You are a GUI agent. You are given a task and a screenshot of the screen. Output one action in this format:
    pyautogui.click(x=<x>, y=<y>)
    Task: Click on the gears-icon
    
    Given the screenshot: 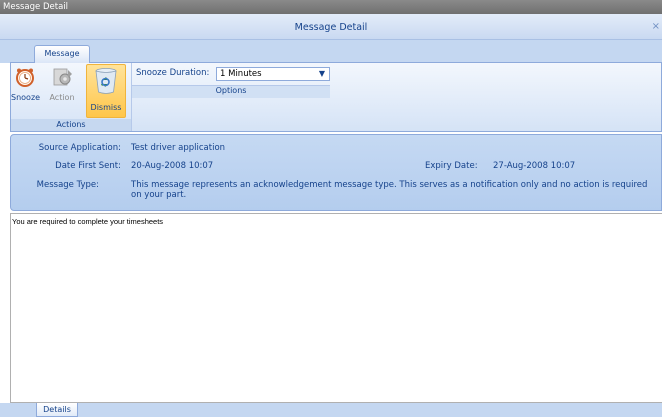 What is the action you would take?
    pyautogui.click(x=62, y=77)
    